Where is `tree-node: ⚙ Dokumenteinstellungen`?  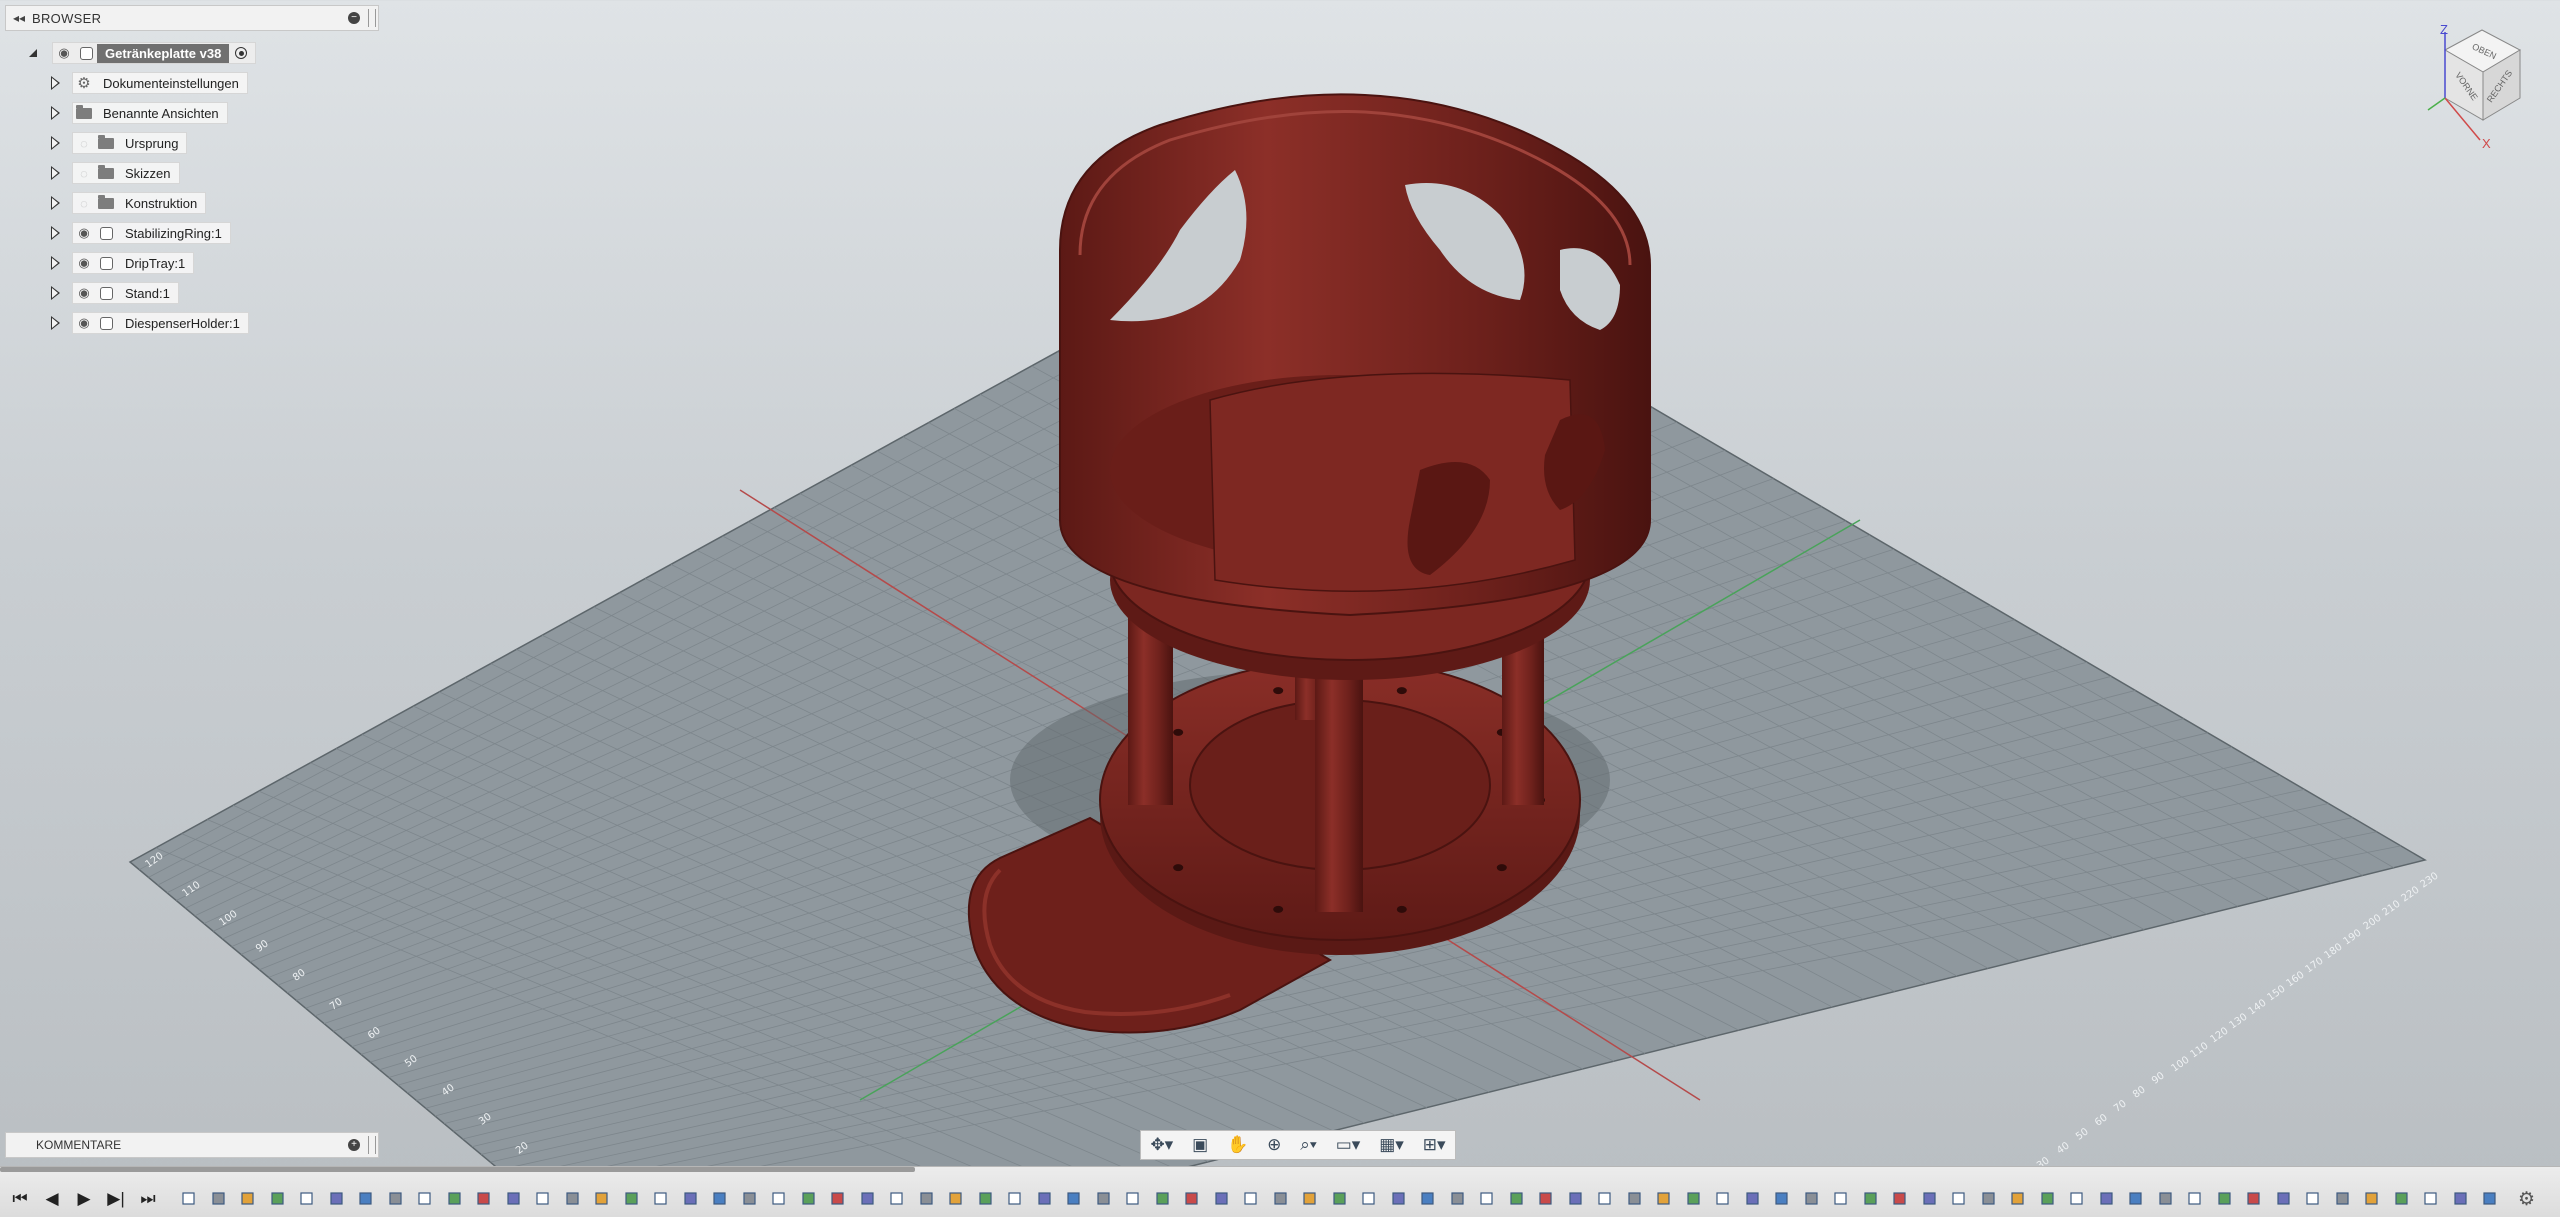
tree-node: ⚙ Dokumenteinstellungen is located at coordinates (160, 83).